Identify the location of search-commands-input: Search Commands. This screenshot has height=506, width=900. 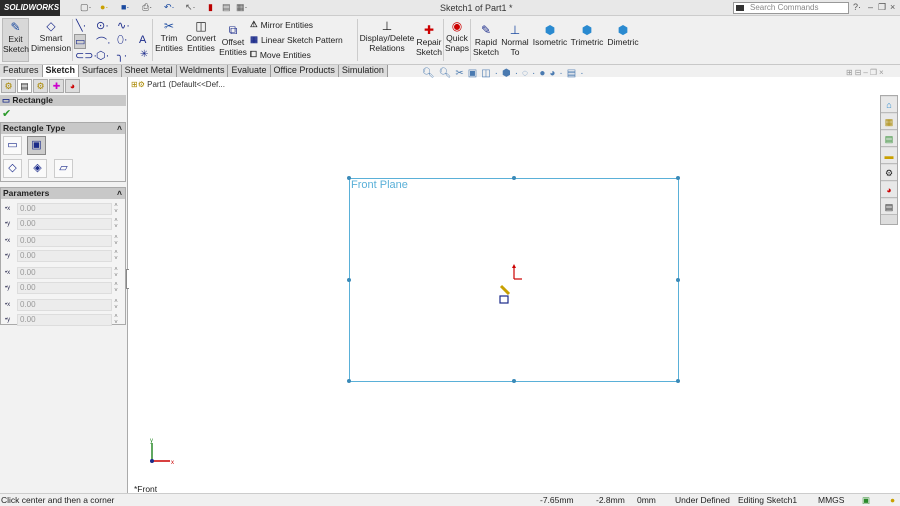
(791, 8).